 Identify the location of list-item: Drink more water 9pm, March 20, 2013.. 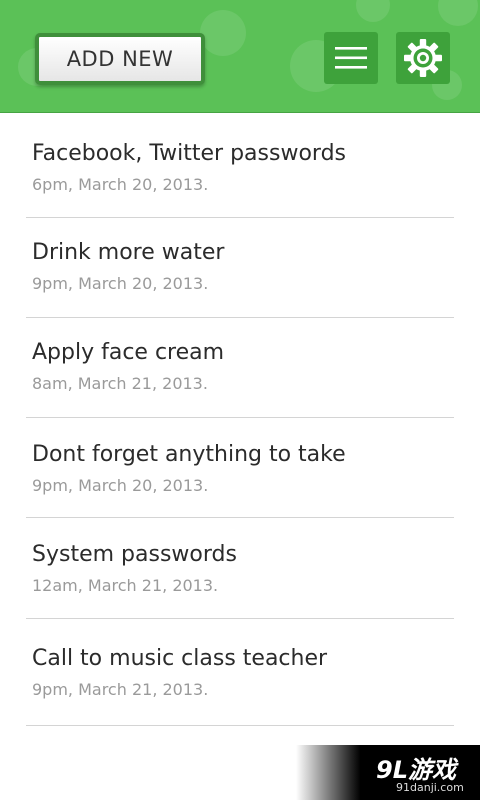
(240, 268).